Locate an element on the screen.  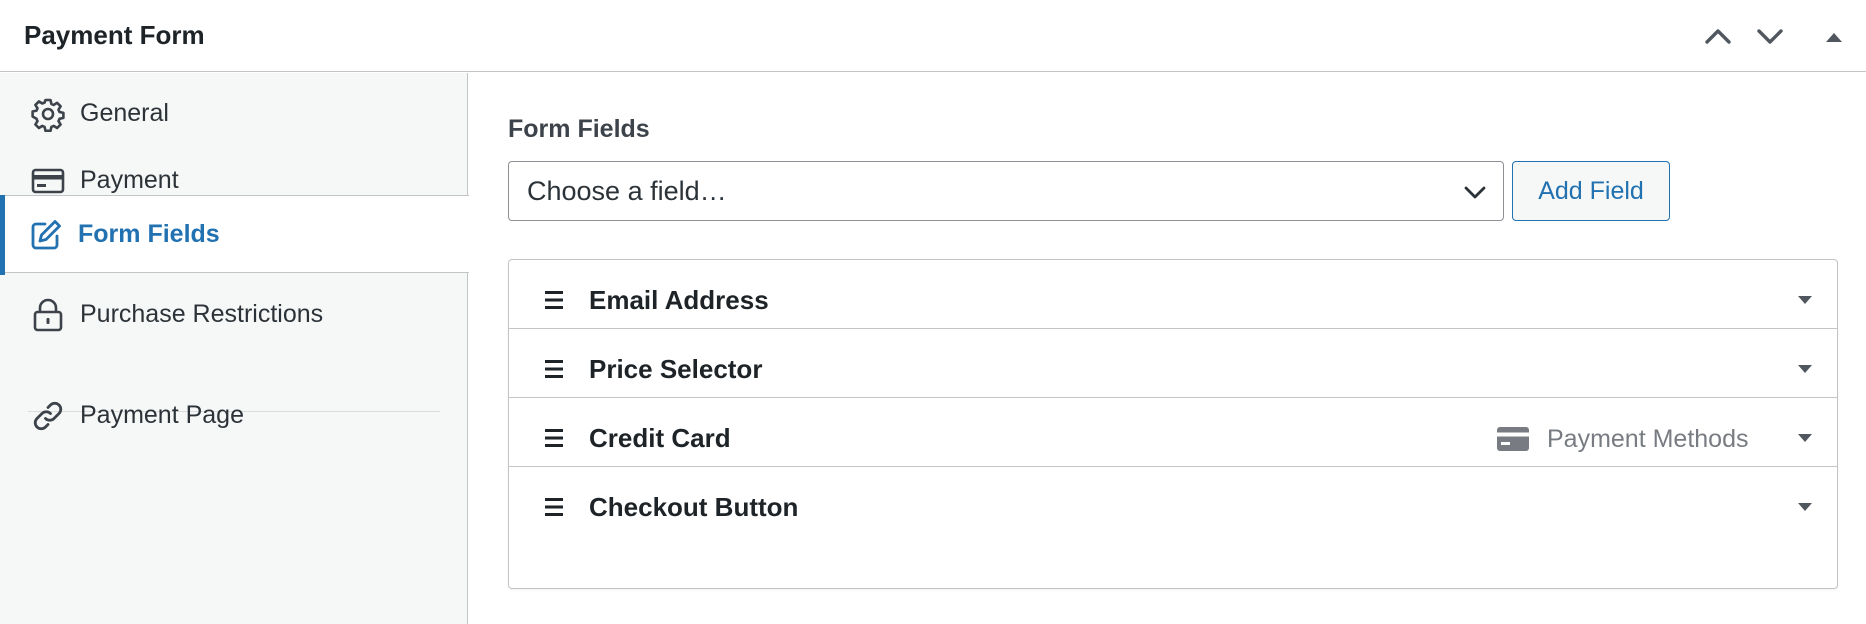
sidebar-item-payment-page: Payment Page is located at coordinates (234, 416).